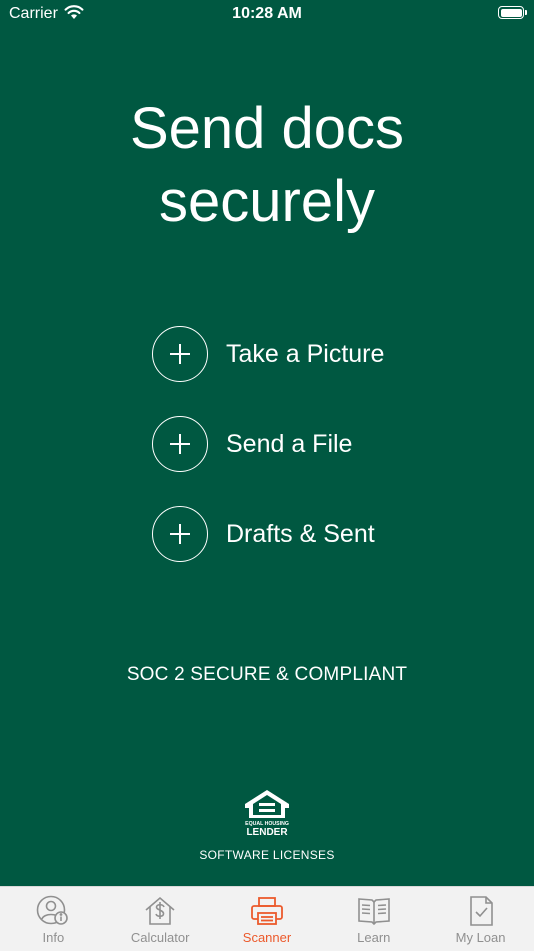  I want to click on book-icon, so click(373, 912).